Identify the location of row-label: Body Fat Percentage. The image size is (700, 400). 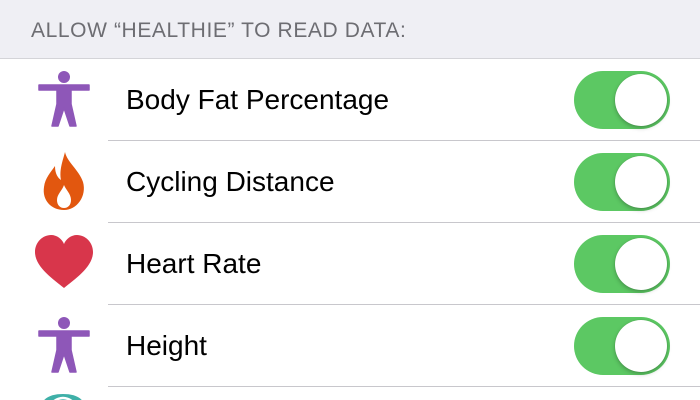
(258, 99).